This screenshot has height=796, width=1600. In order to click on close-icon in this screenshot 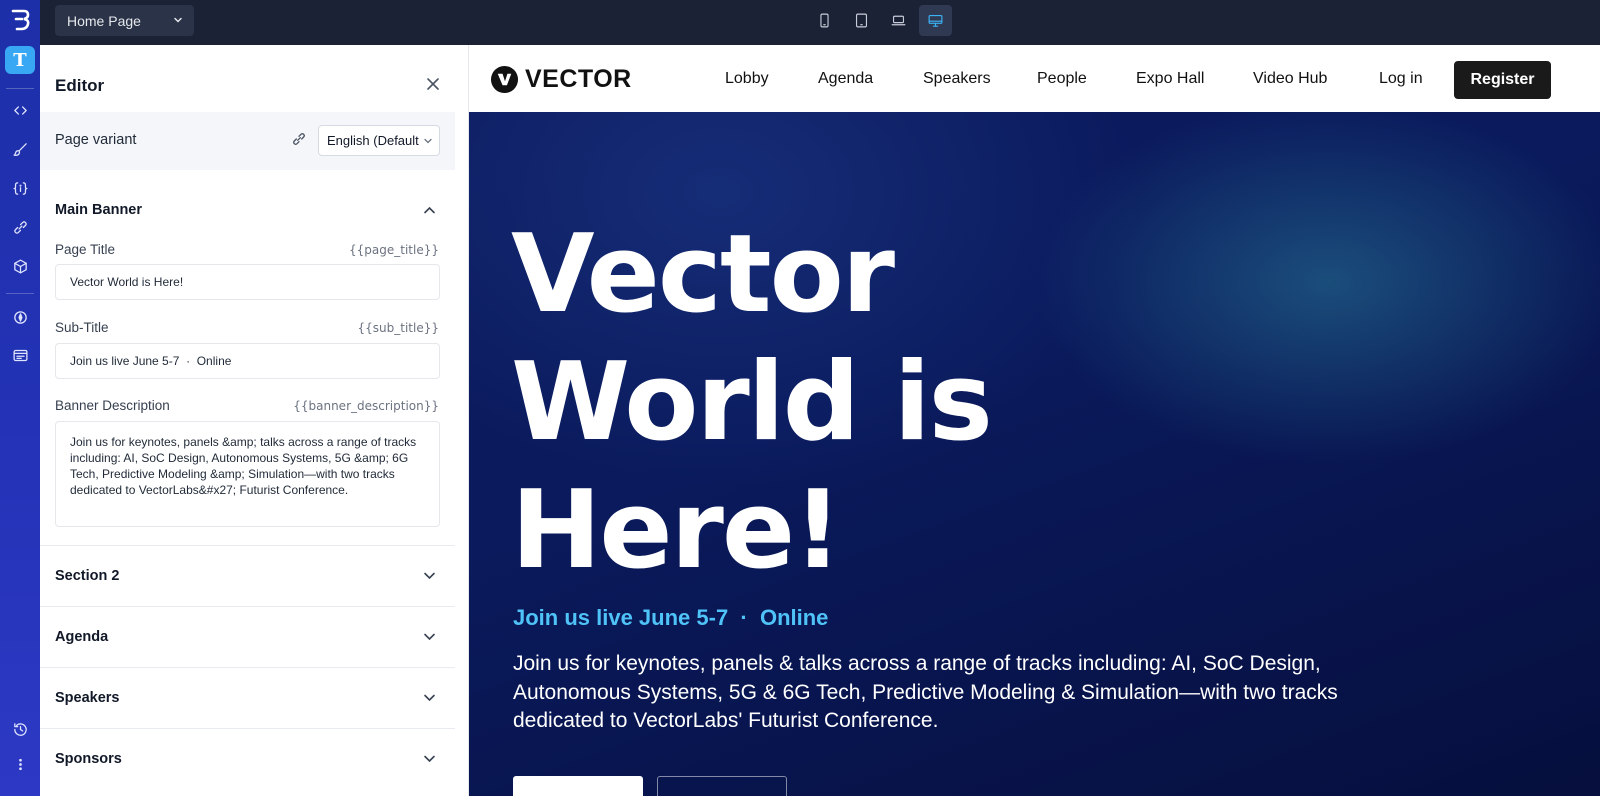, I will do `click(433, 84)`.